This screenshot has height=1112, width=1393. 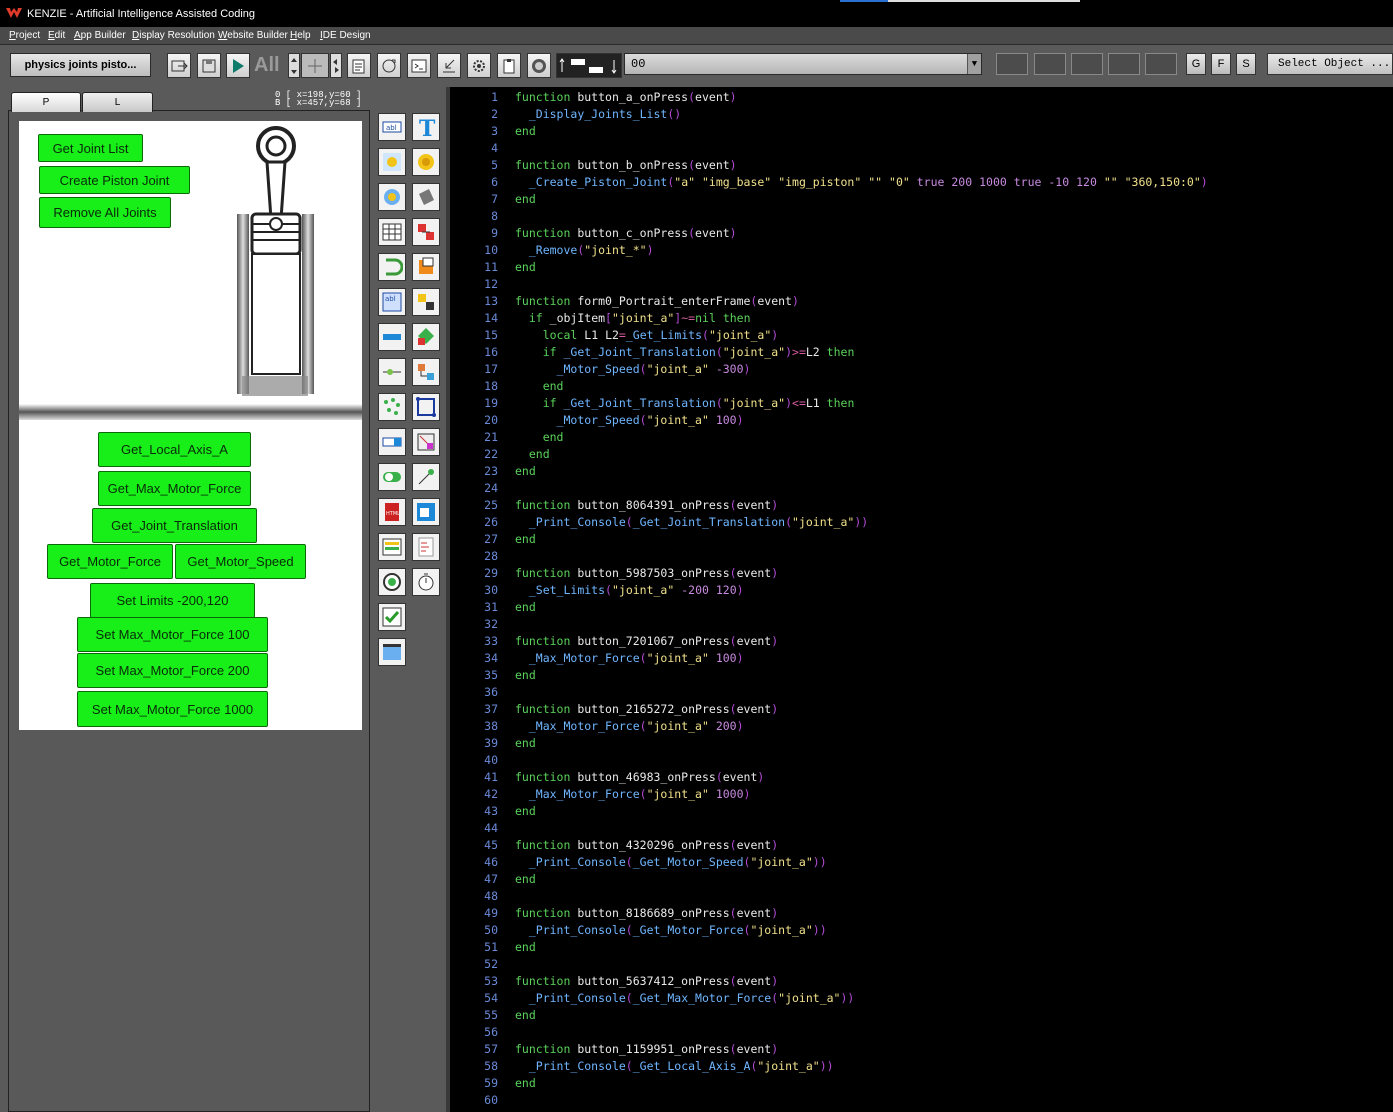 I want to click on sprite-widget-button, so click(x=426, y=162).